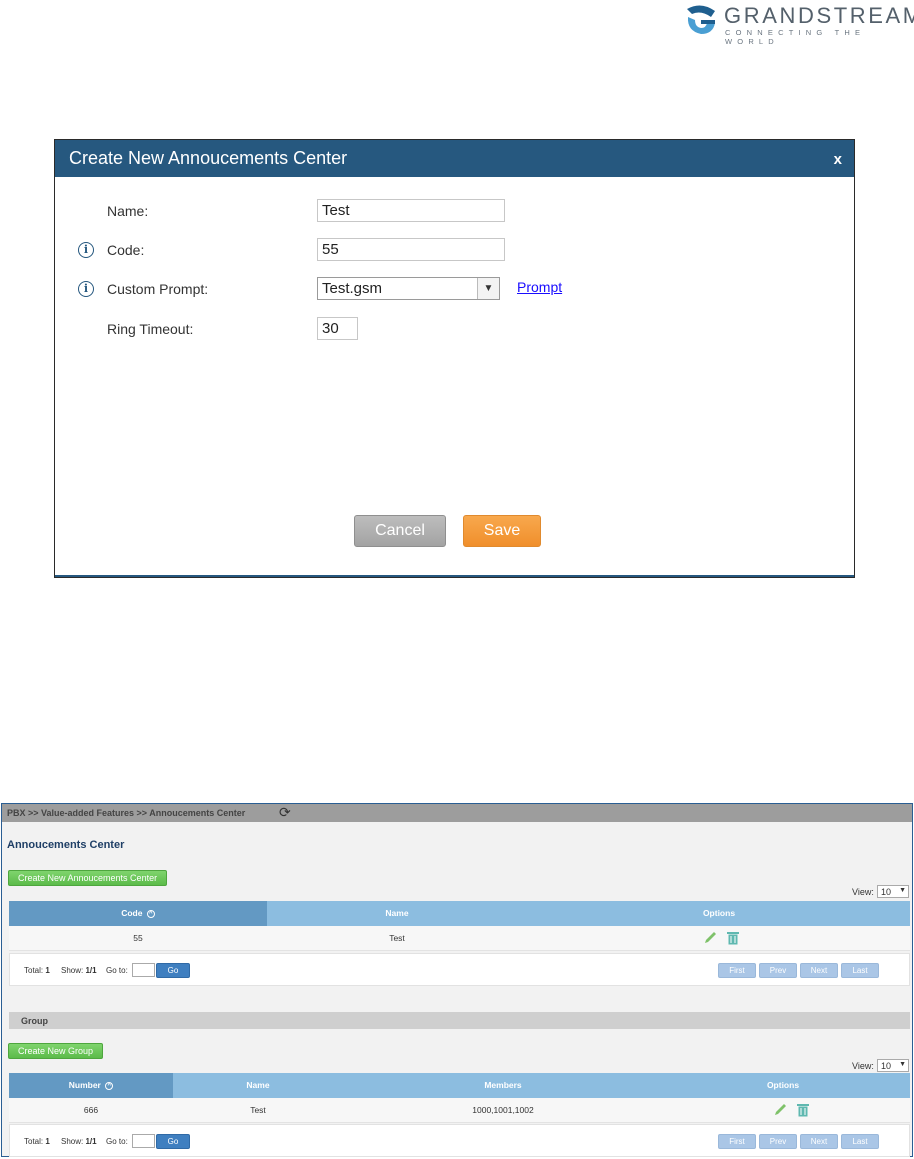  What do you see at coordinates (150, 329) in the screenshot?
I see `ring-timeout-label: Ring Timeout:` at bounding box center [150, 329].